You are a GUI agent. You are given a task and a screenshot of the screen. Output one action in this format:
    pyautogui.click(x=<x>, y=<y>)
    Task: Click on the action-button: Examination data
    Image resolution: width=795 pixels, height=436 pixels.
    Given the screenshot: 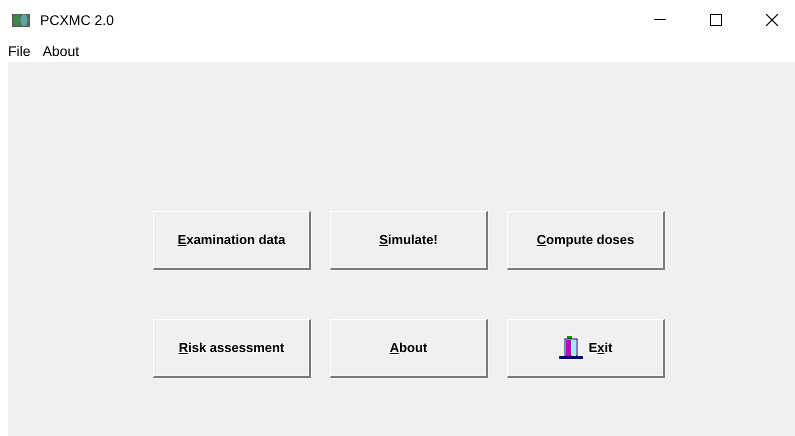 What is the action you would take?
    pyautogui.click(x=232, y=240)
    